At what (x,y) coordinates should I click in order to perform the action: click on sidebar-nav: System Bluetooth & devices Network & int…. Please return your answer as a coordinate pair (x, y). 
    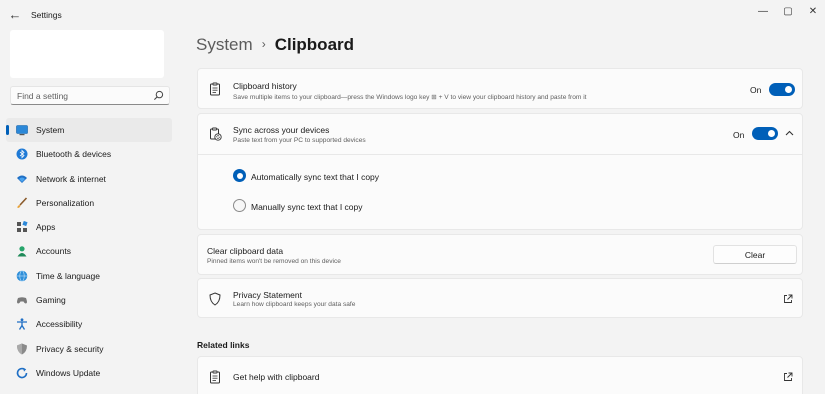
    Looking at the image, I should click on (89, 251).